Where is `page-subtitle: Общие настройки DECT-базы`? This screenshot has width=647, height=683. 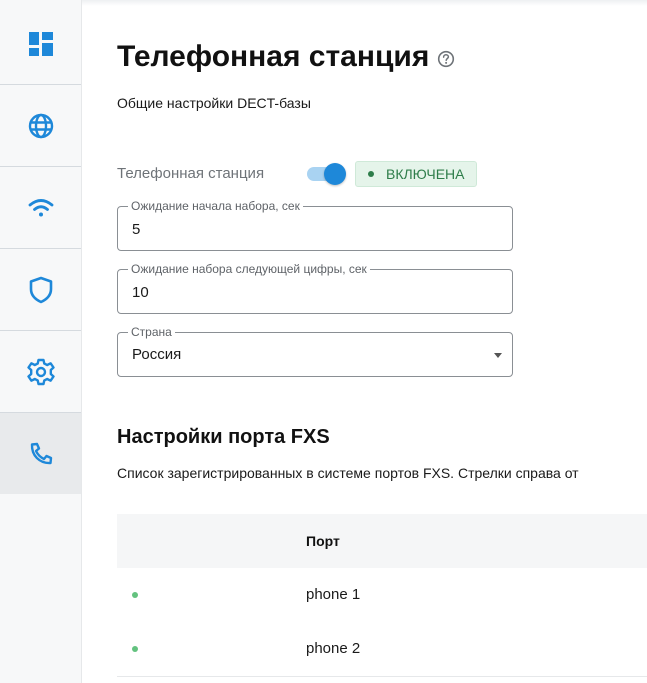 page-subtitle: Общие настройки DECT-базы is located at coordinates (214, 103).